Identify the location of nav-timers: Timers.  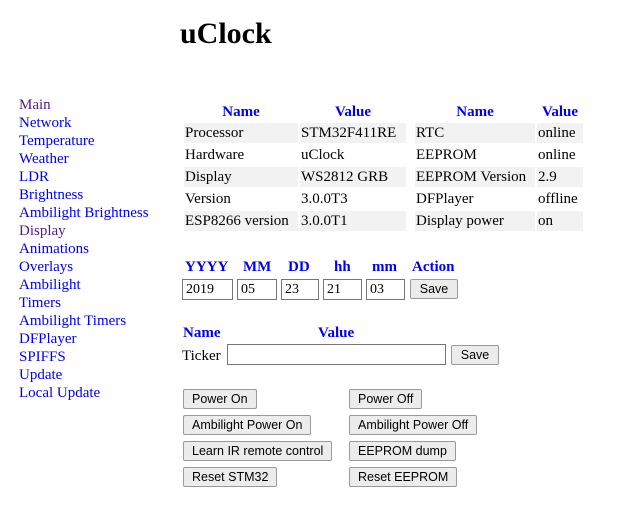
(84, 303).